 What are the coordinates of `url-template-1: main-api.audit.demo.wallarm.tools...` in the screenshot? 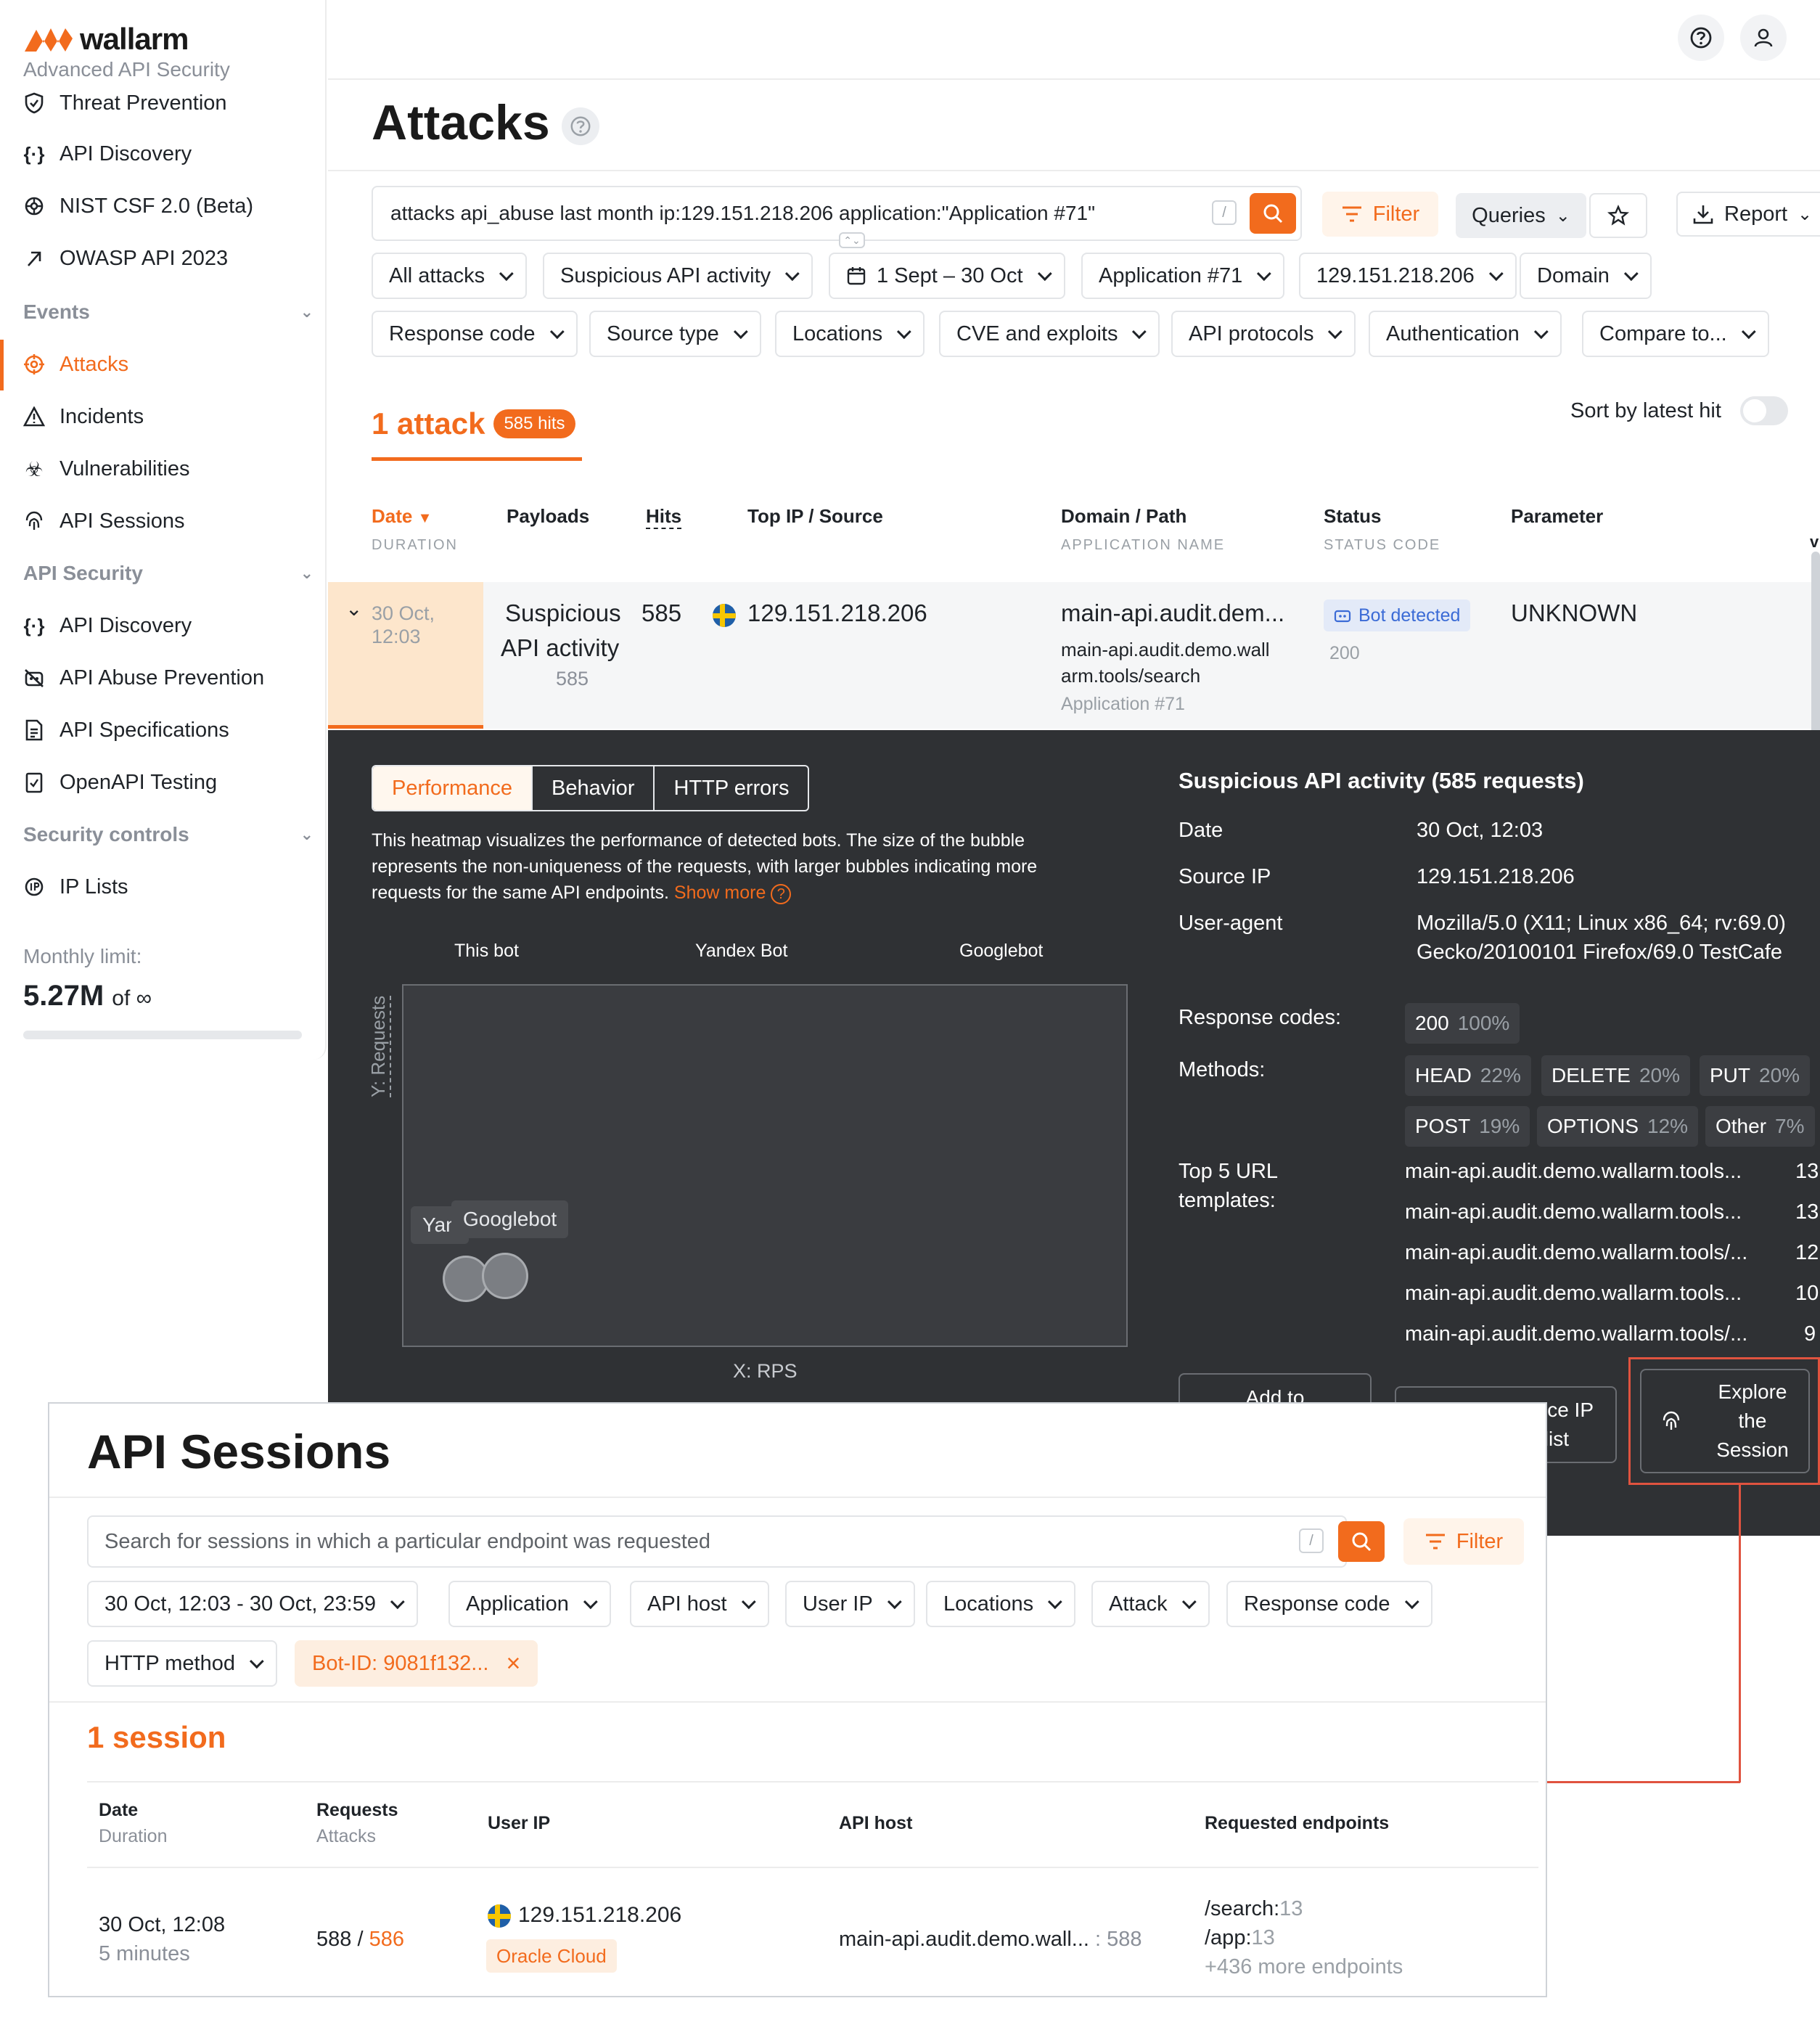 It's located at (1573, 1172).